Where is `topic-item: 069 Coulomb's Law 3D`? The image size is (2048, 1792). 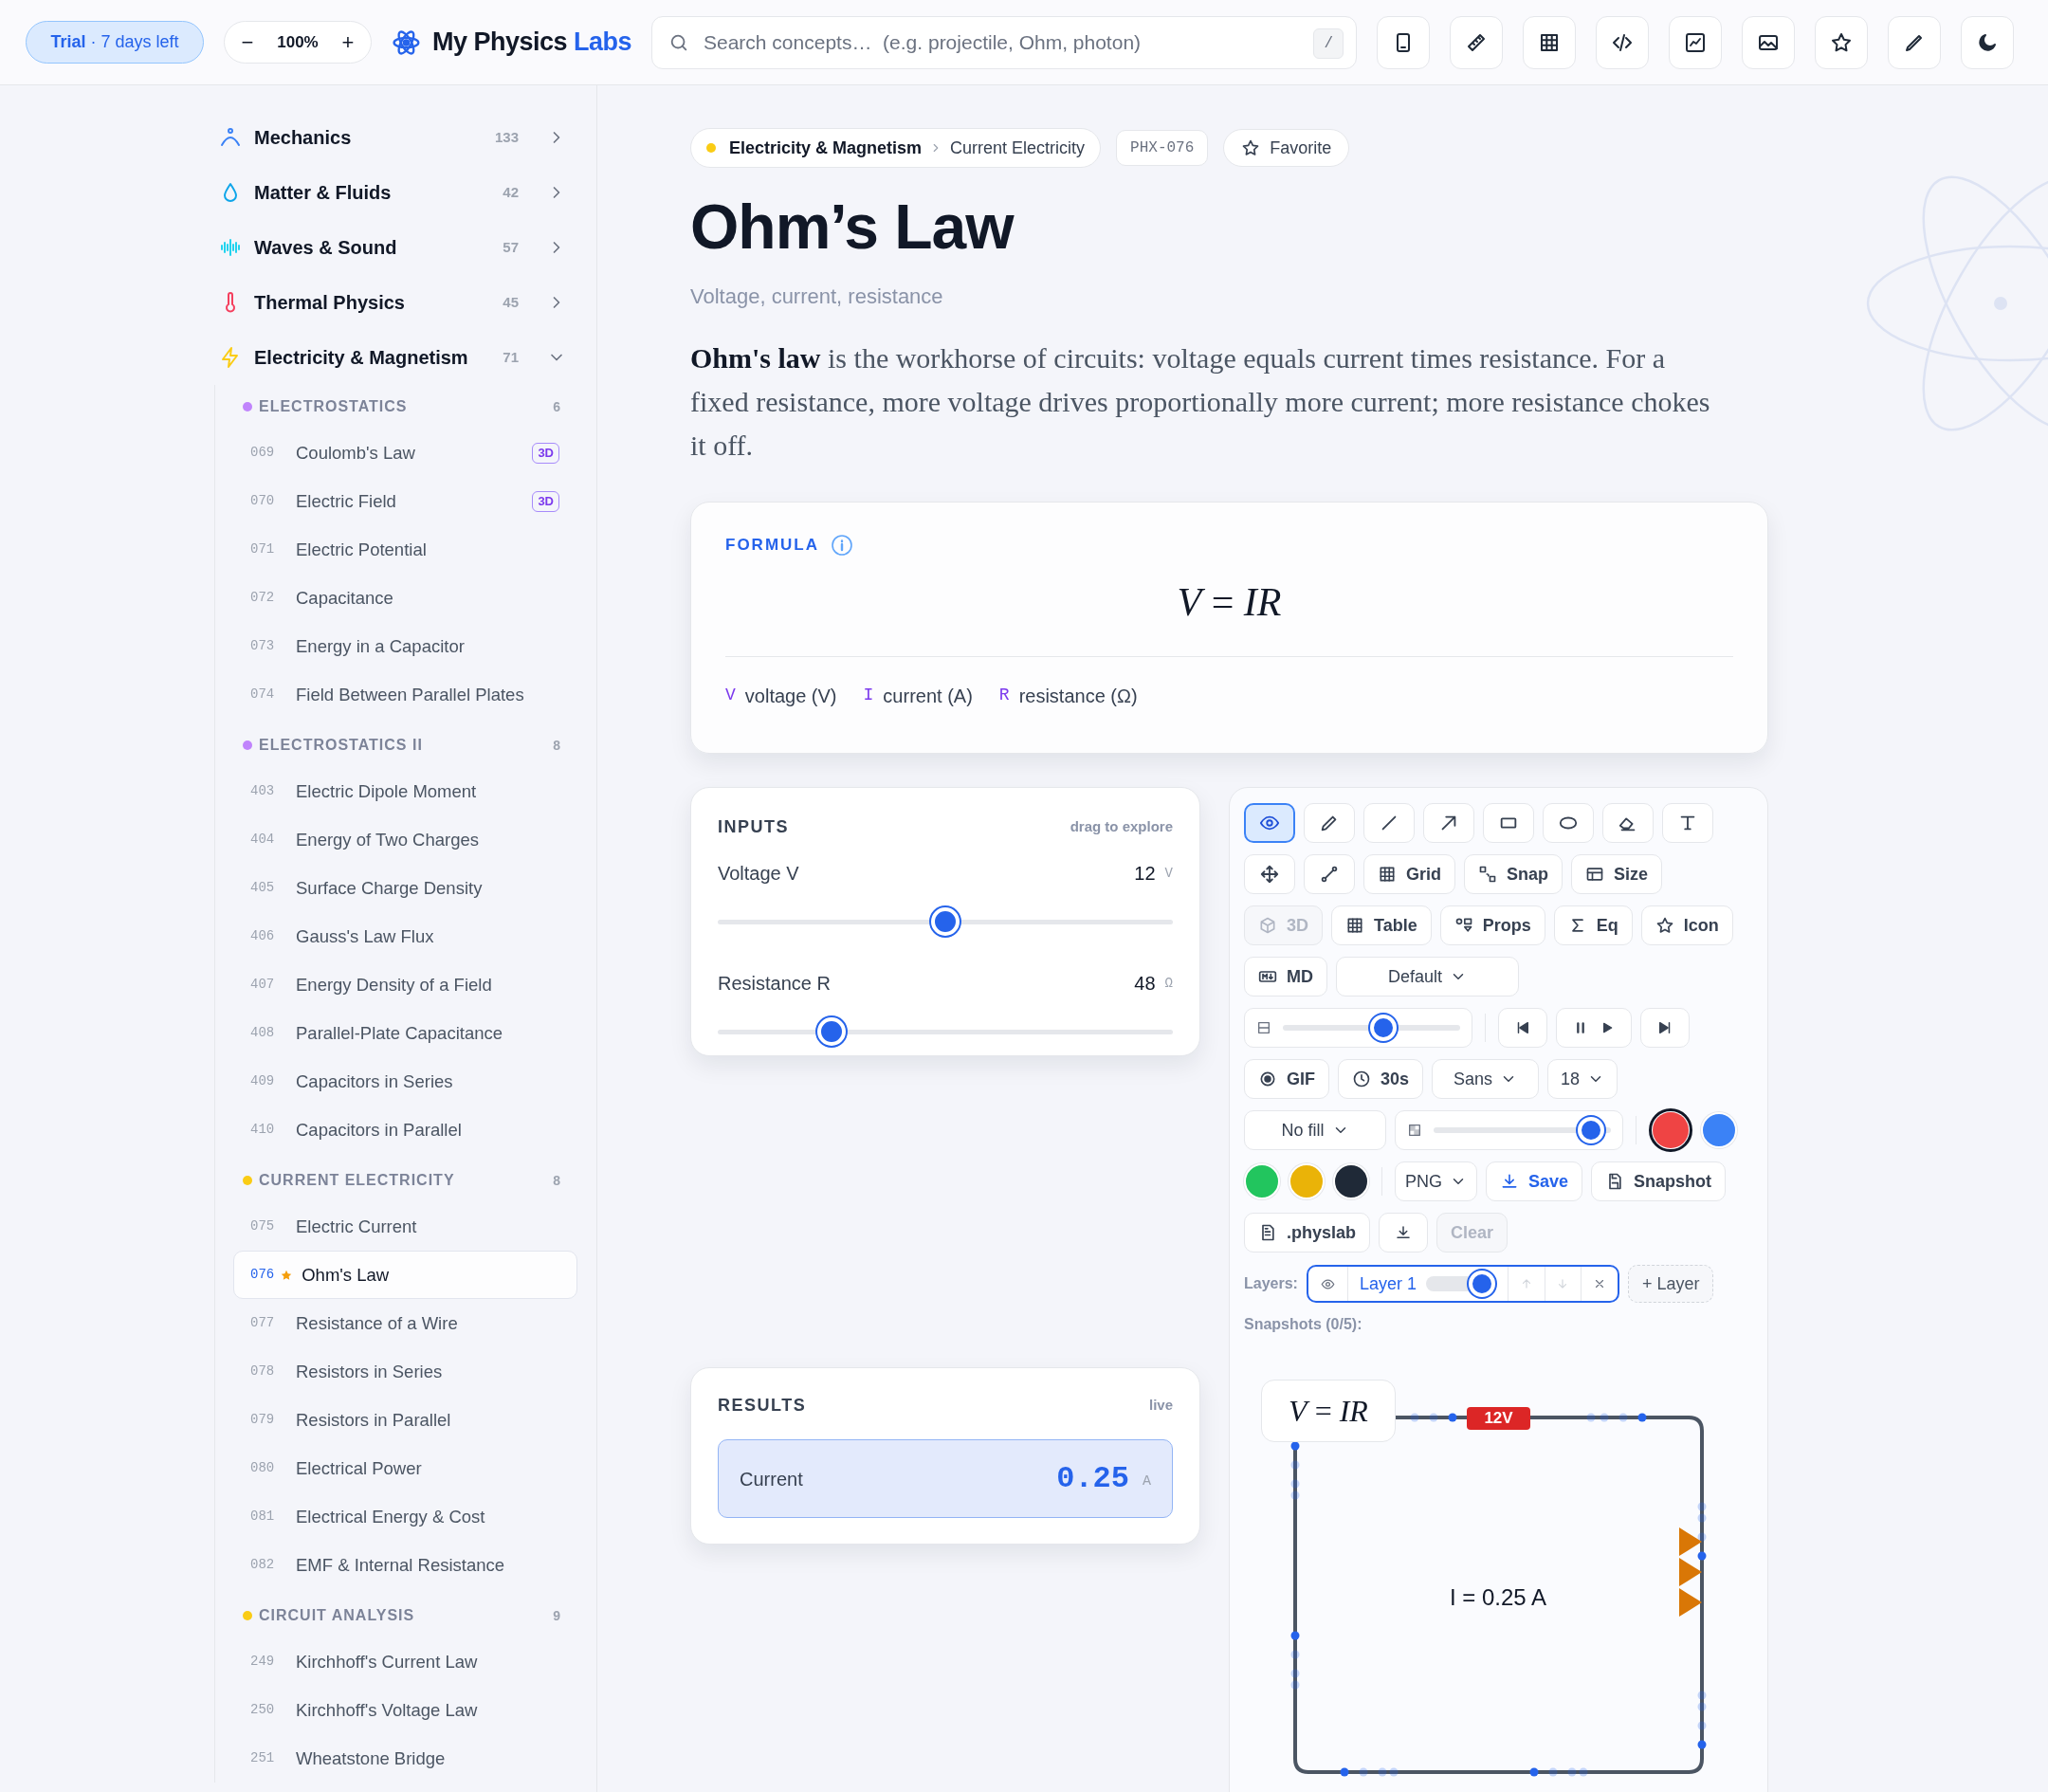
topic-item: 069 Coulomb's Law 3D is located at coordinates (405, 453).